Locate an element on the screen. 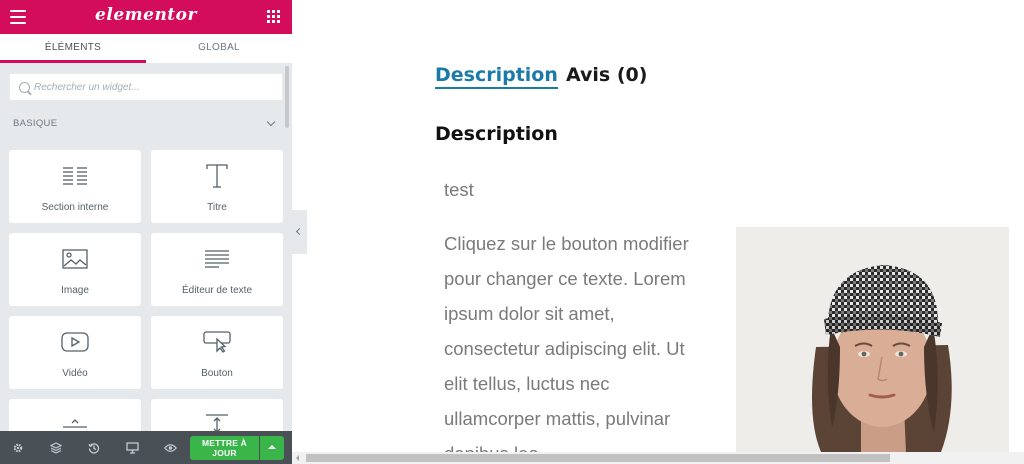 The height and width of the screenshot is (464, 1024). elementor-logo: elementor is located at coordinates (146, 15).